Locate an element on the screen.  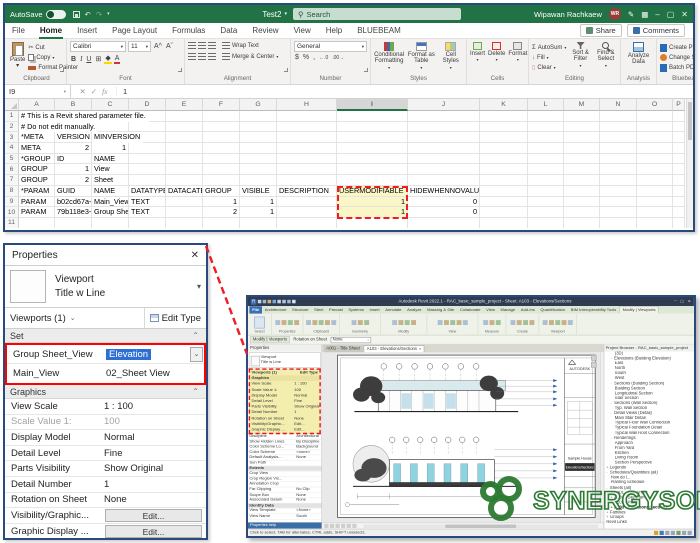
ribbon-tab-analyze: Analyze is located at coordinates (414, 310).